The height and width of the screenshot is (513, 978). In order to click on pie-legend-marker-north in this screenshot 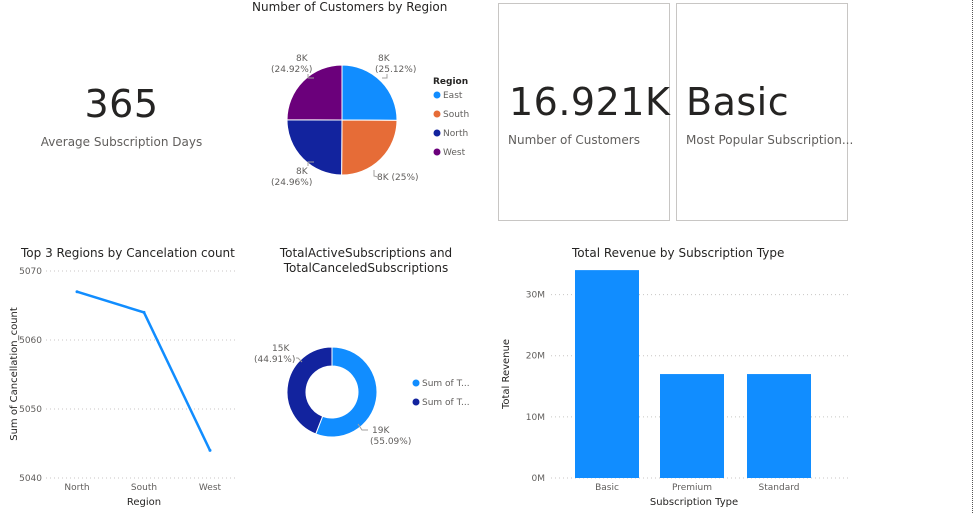, I will do `click(437, 133)`.